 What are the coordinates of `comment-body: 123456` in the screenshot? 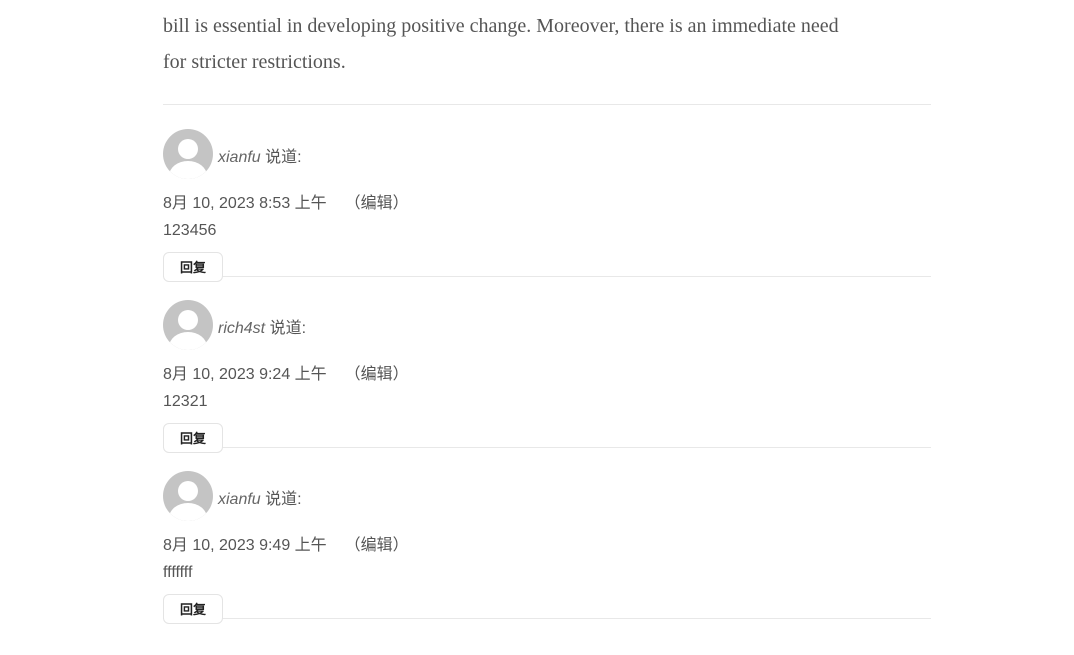 It's located at (190, 230).